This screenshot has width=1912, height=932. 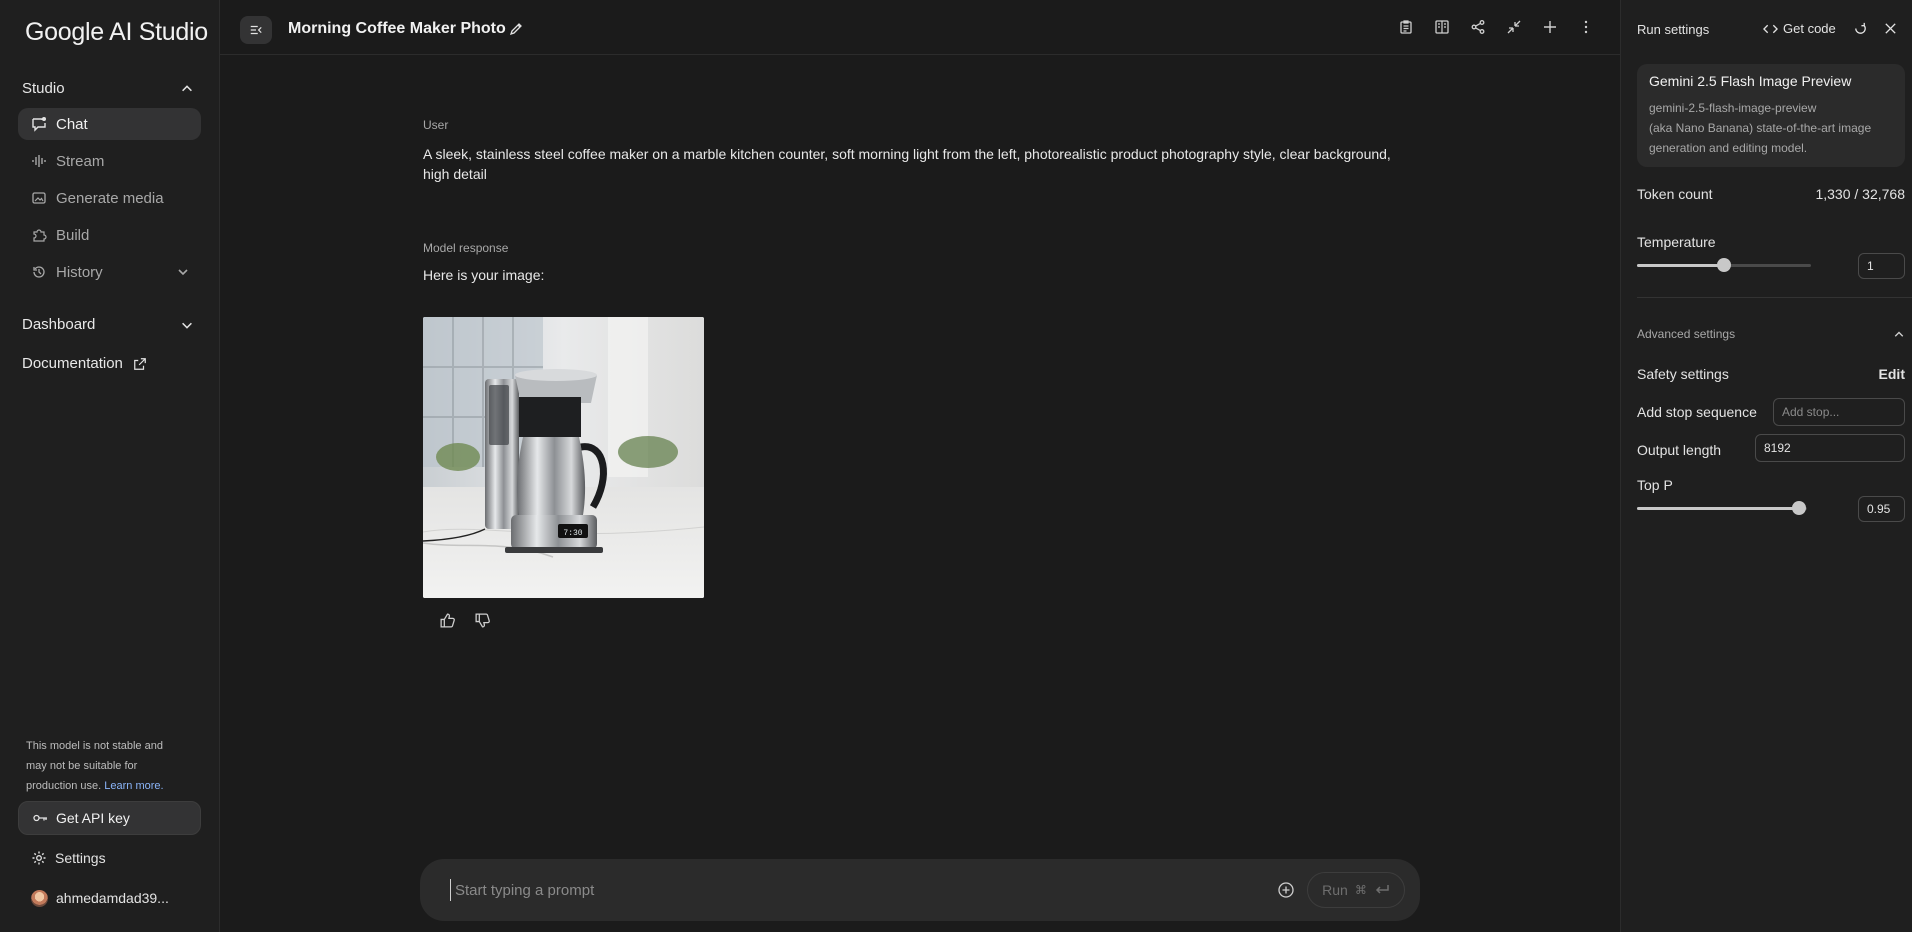 I want to click on pencil-icon, so click(x=516, y=29).